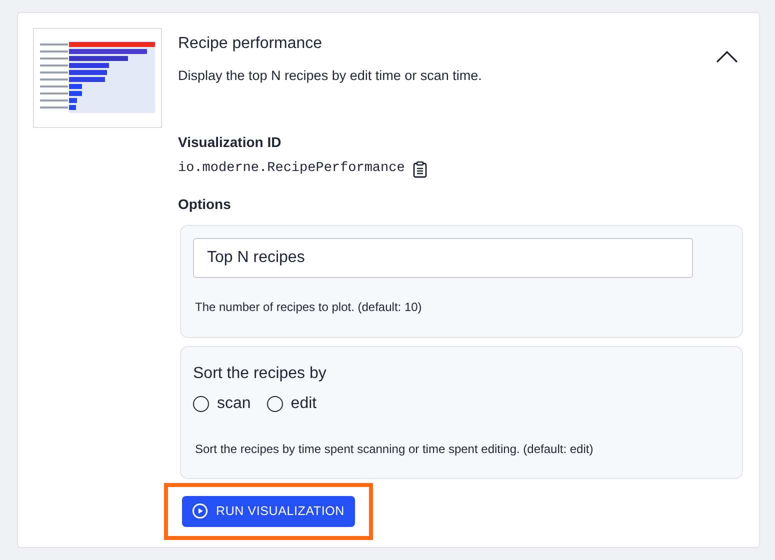 Image resolution: width=775 pixels, height=560 pixels. What do you see at coordinates (230, 142) in the screenshot?
I see `section-heading: Visualization ID` at bounding box center [230, 142].